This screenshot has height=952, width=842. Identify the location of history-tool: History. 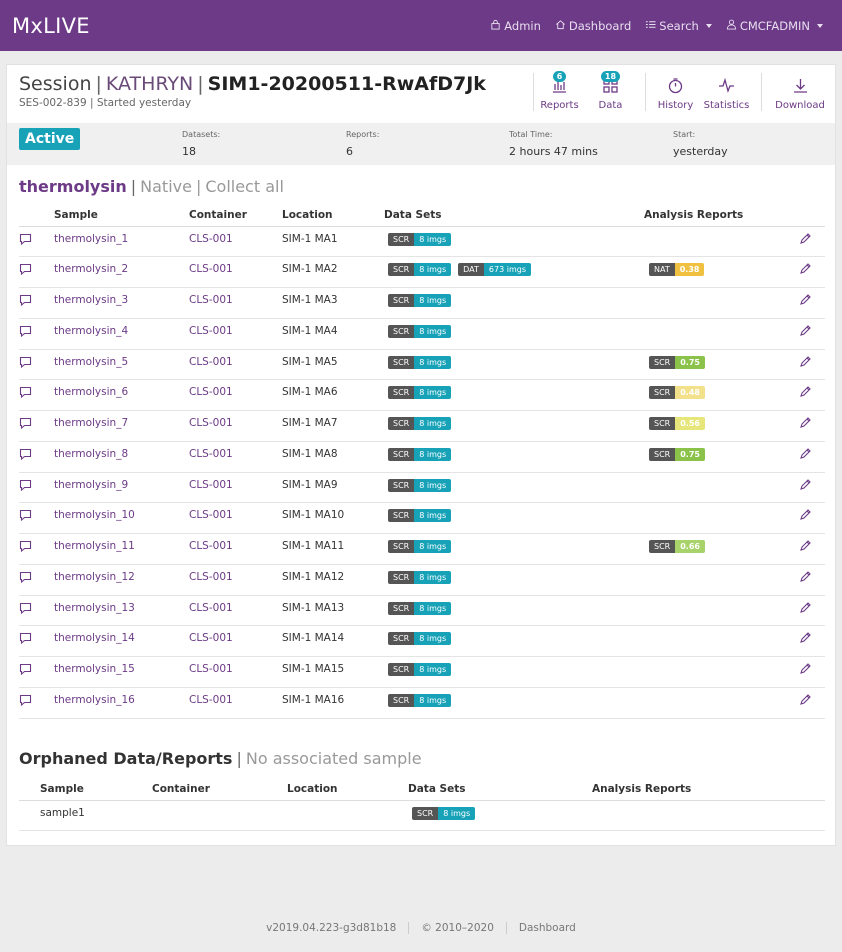
(675, 92).